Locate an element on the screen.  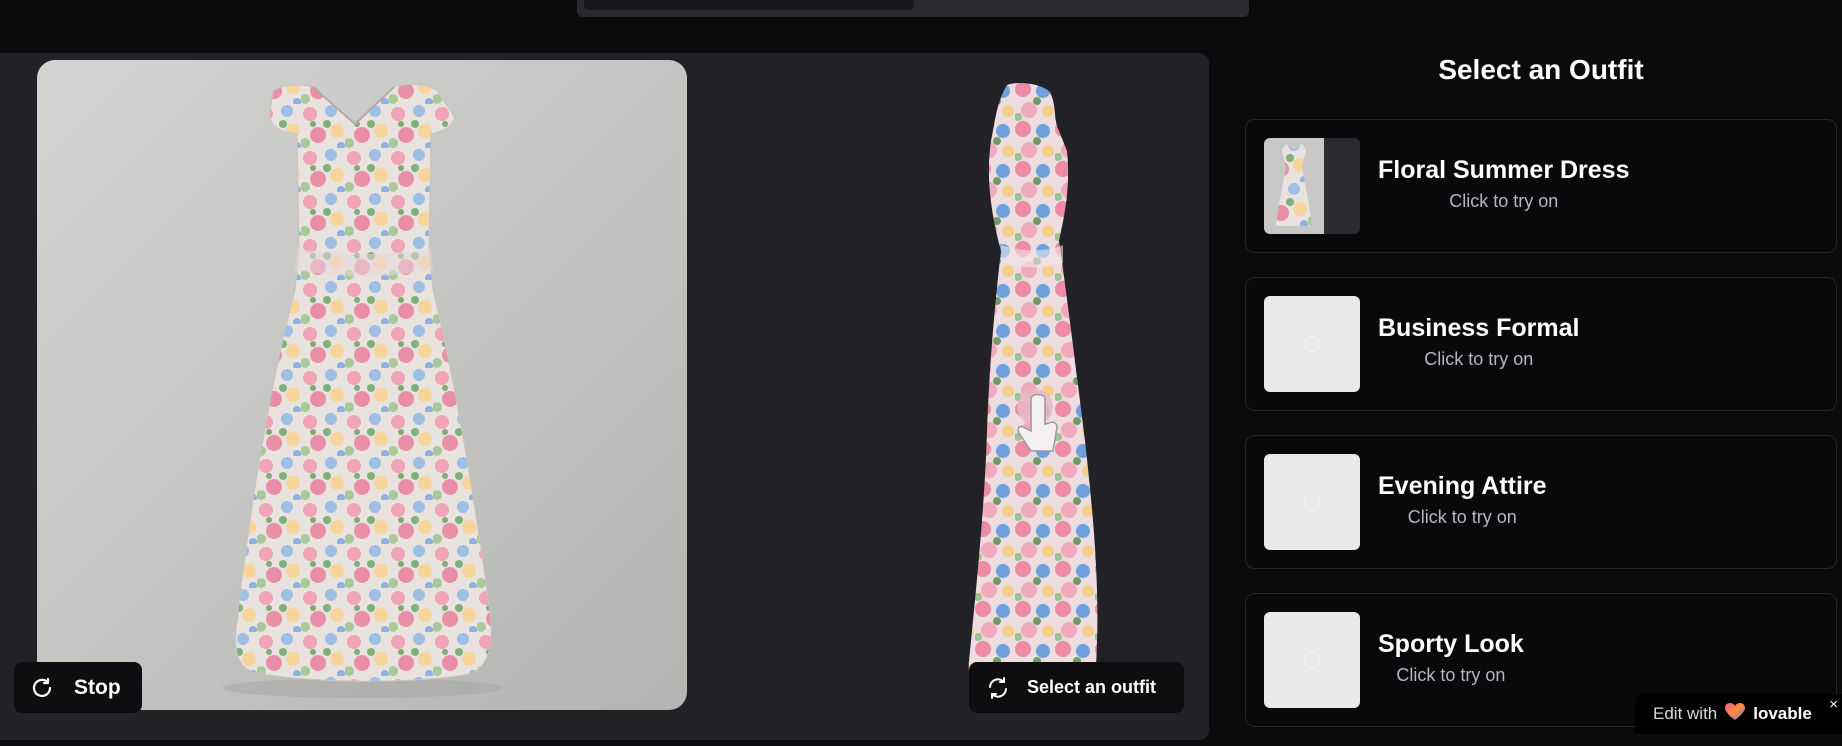
outfit-card-business-formal: Business Formal Click to try on is located at coordinates (1541, 344).